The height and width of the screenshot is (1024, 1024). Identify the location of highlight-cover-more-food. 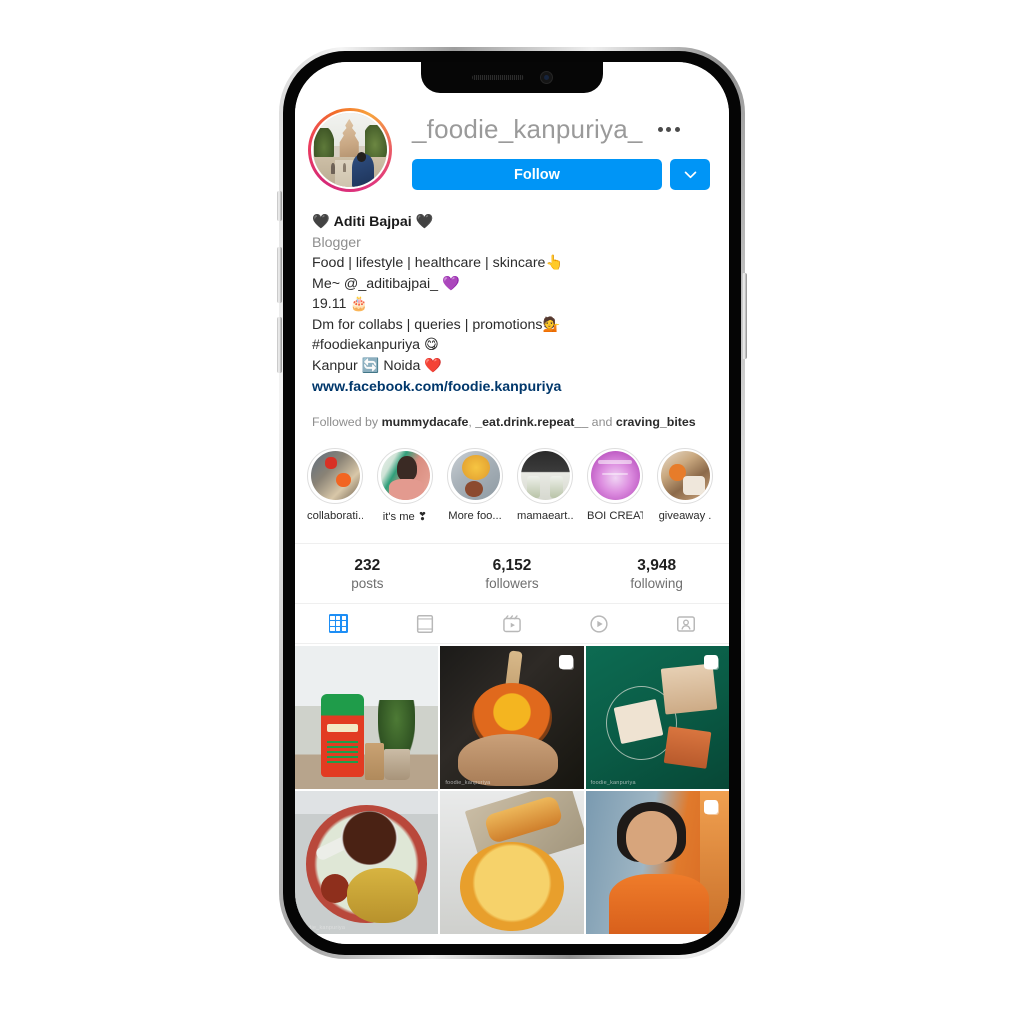
(475, 475).